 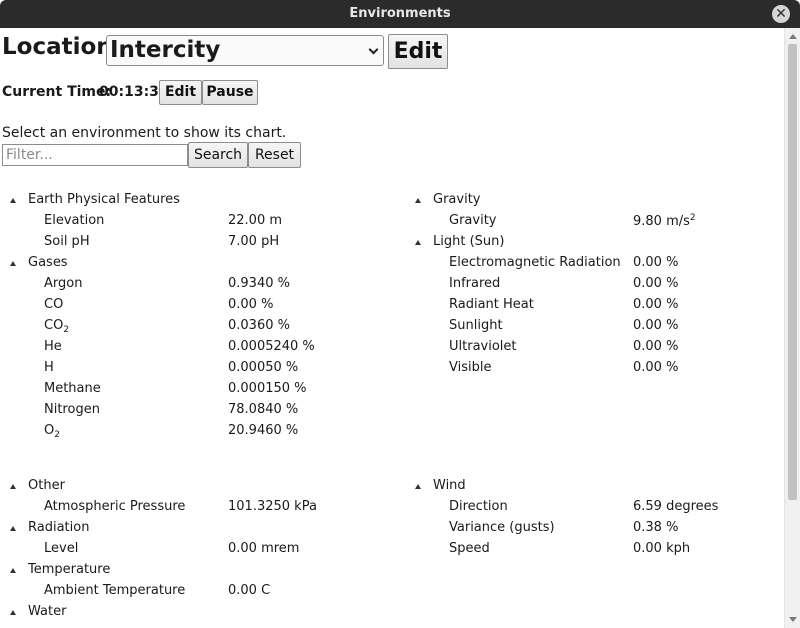 I want to click on env-item-value: 0.00 mrem, so click(x=263, y=548).